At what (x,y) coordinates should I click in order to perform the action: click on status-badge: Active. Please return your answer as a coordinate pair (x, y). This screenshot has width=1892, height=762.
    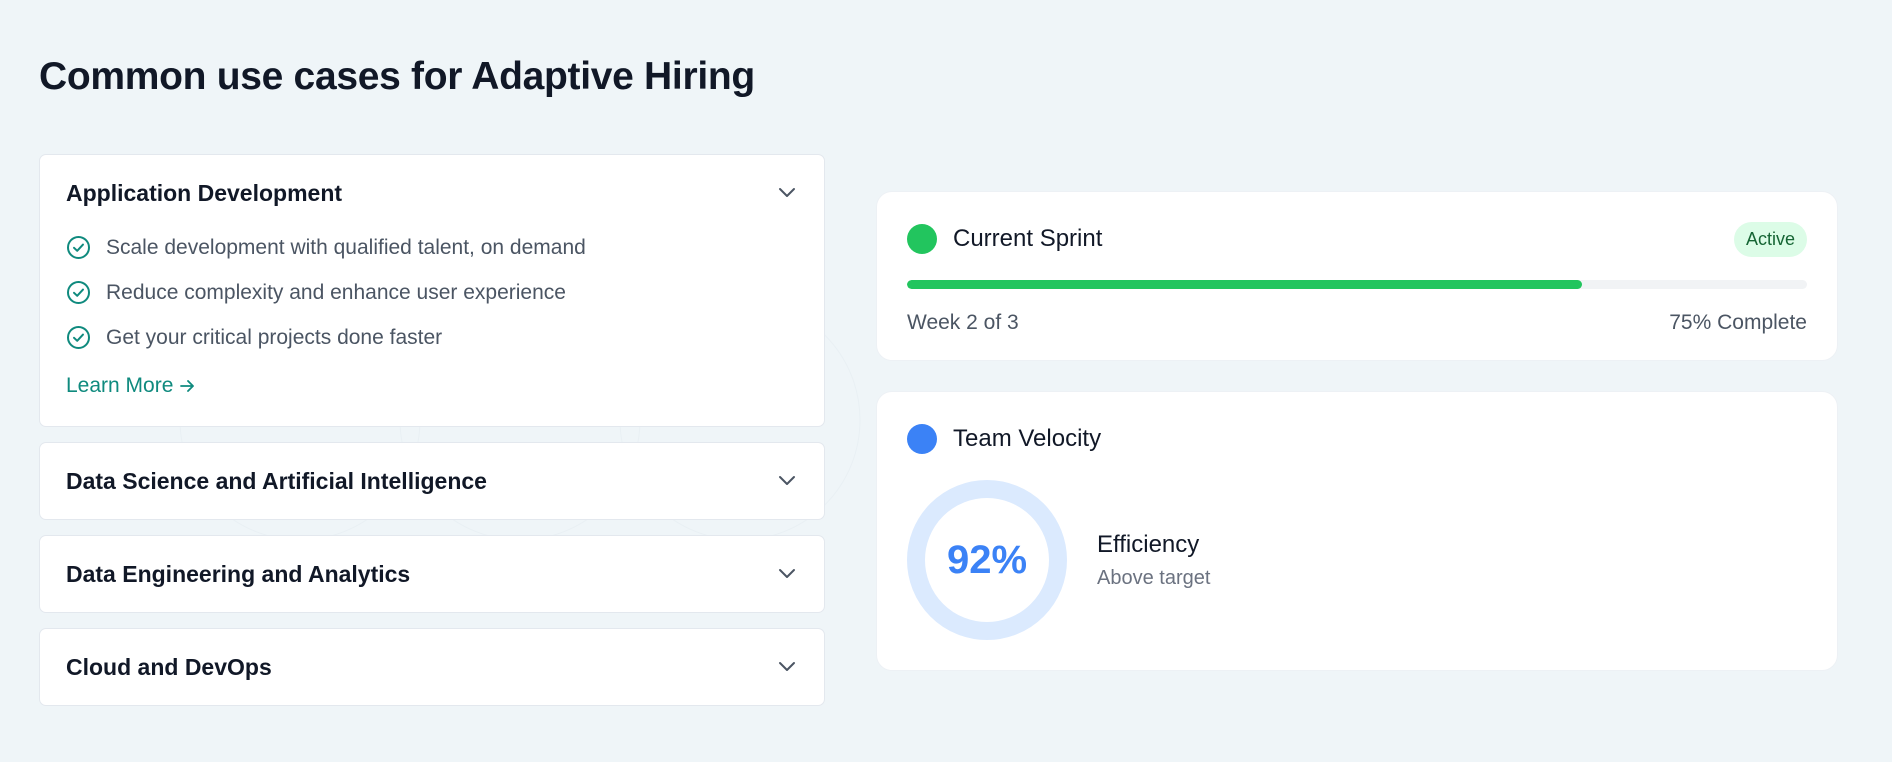
    Looking at the image, I should click on (1770, 239).